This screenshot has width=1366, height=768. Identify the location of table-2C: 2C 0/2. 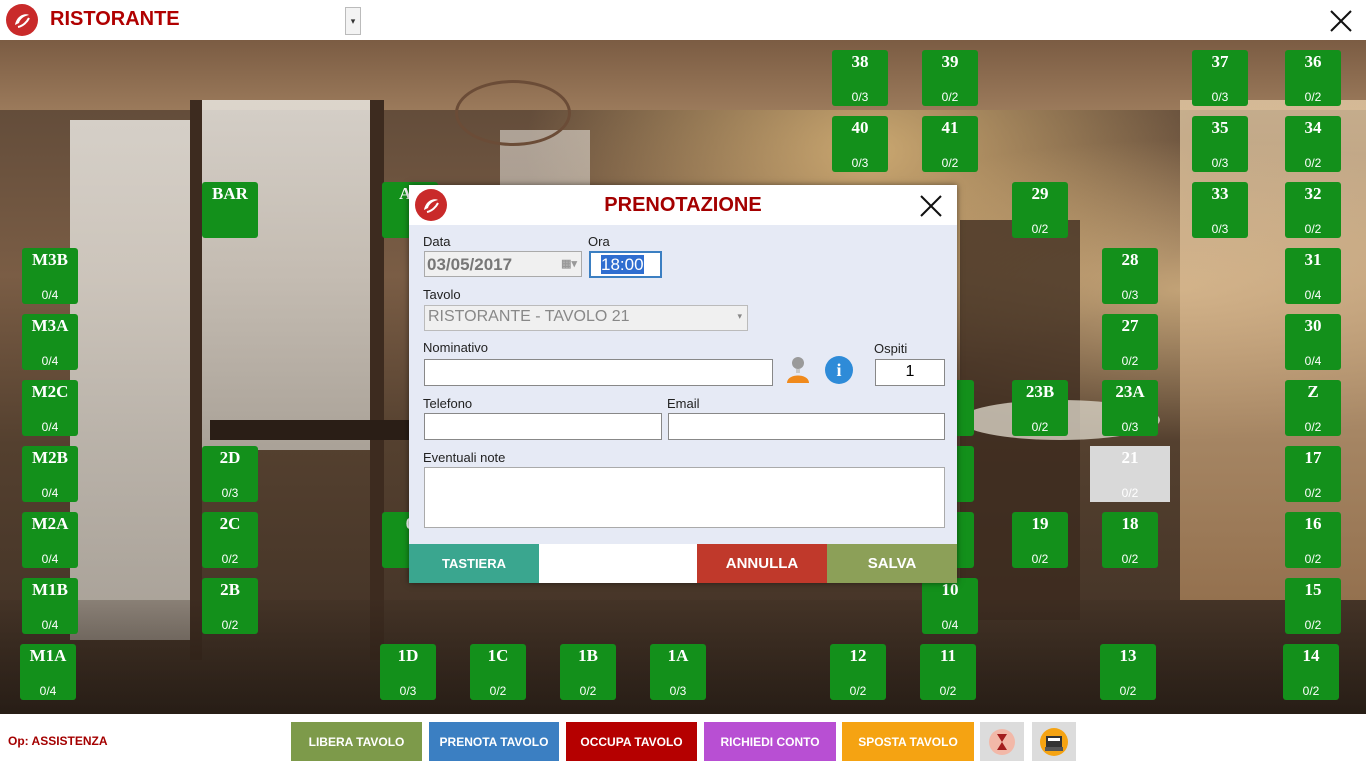
(230, 540).